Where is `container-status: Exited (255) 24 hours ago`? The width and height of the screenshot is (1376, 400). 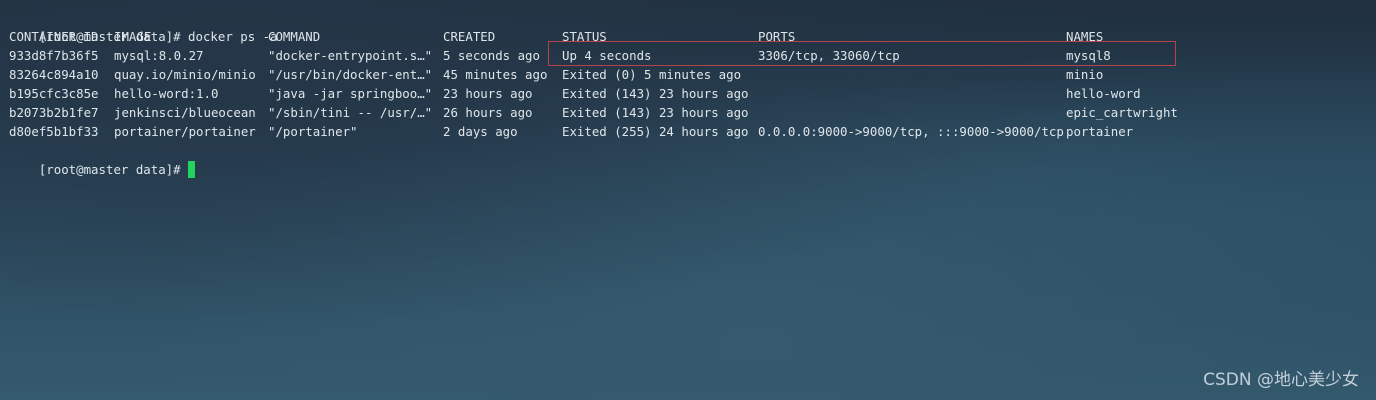
container-status: Exited (255) 24 hours ago is located at coordinates (655, 131).